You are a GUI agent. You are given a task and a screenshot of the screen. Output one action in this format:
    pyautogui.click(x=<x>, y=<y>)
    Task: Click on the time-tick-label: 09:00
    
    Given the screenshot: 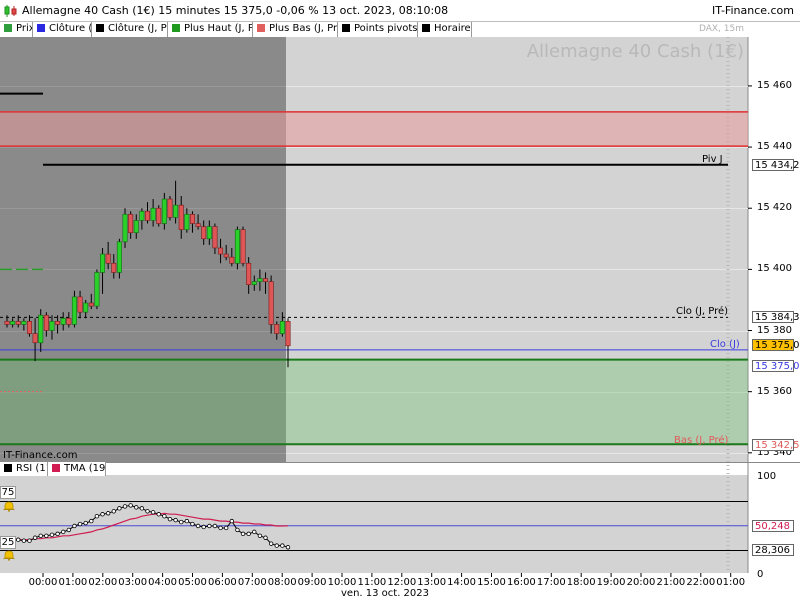 What is the action you would take?
    pyautogui.click(x=312, y=582)
    